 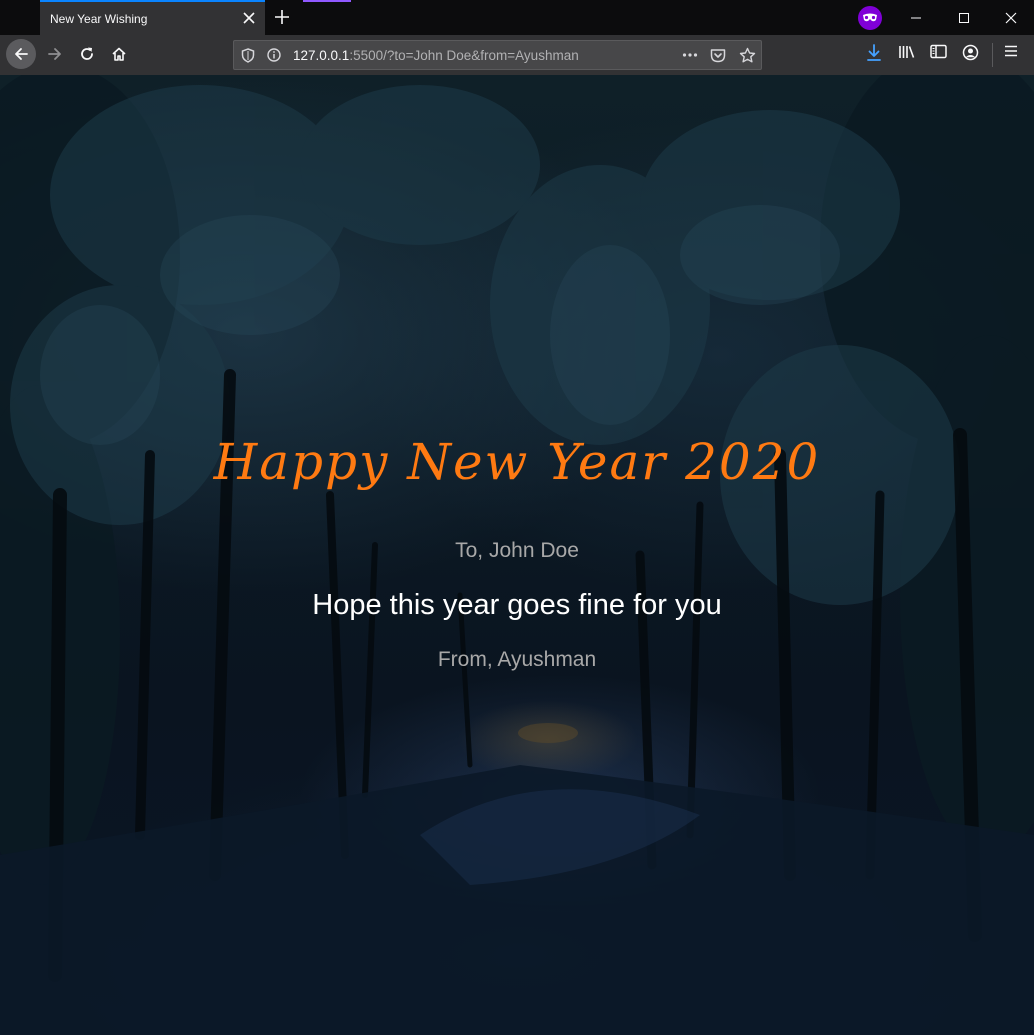 I want to click on back-button, so click(x=21, y=54).